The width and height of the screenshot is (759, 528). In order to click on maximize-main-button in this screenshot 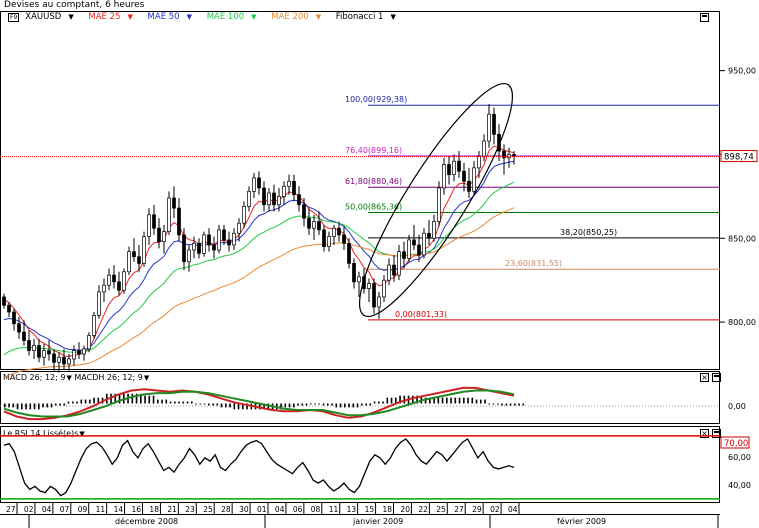, I will do `click(704, 17)`.